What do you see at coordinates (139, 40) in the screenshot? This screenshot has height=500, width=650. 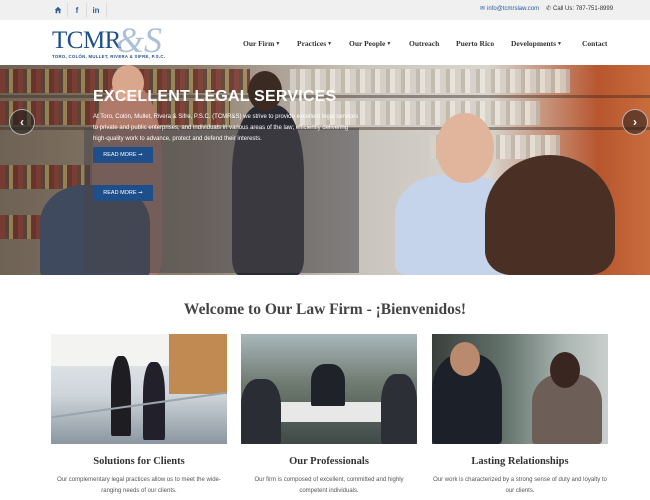 I see `logo-ampersand: &S` at bounding box center [139, 40].